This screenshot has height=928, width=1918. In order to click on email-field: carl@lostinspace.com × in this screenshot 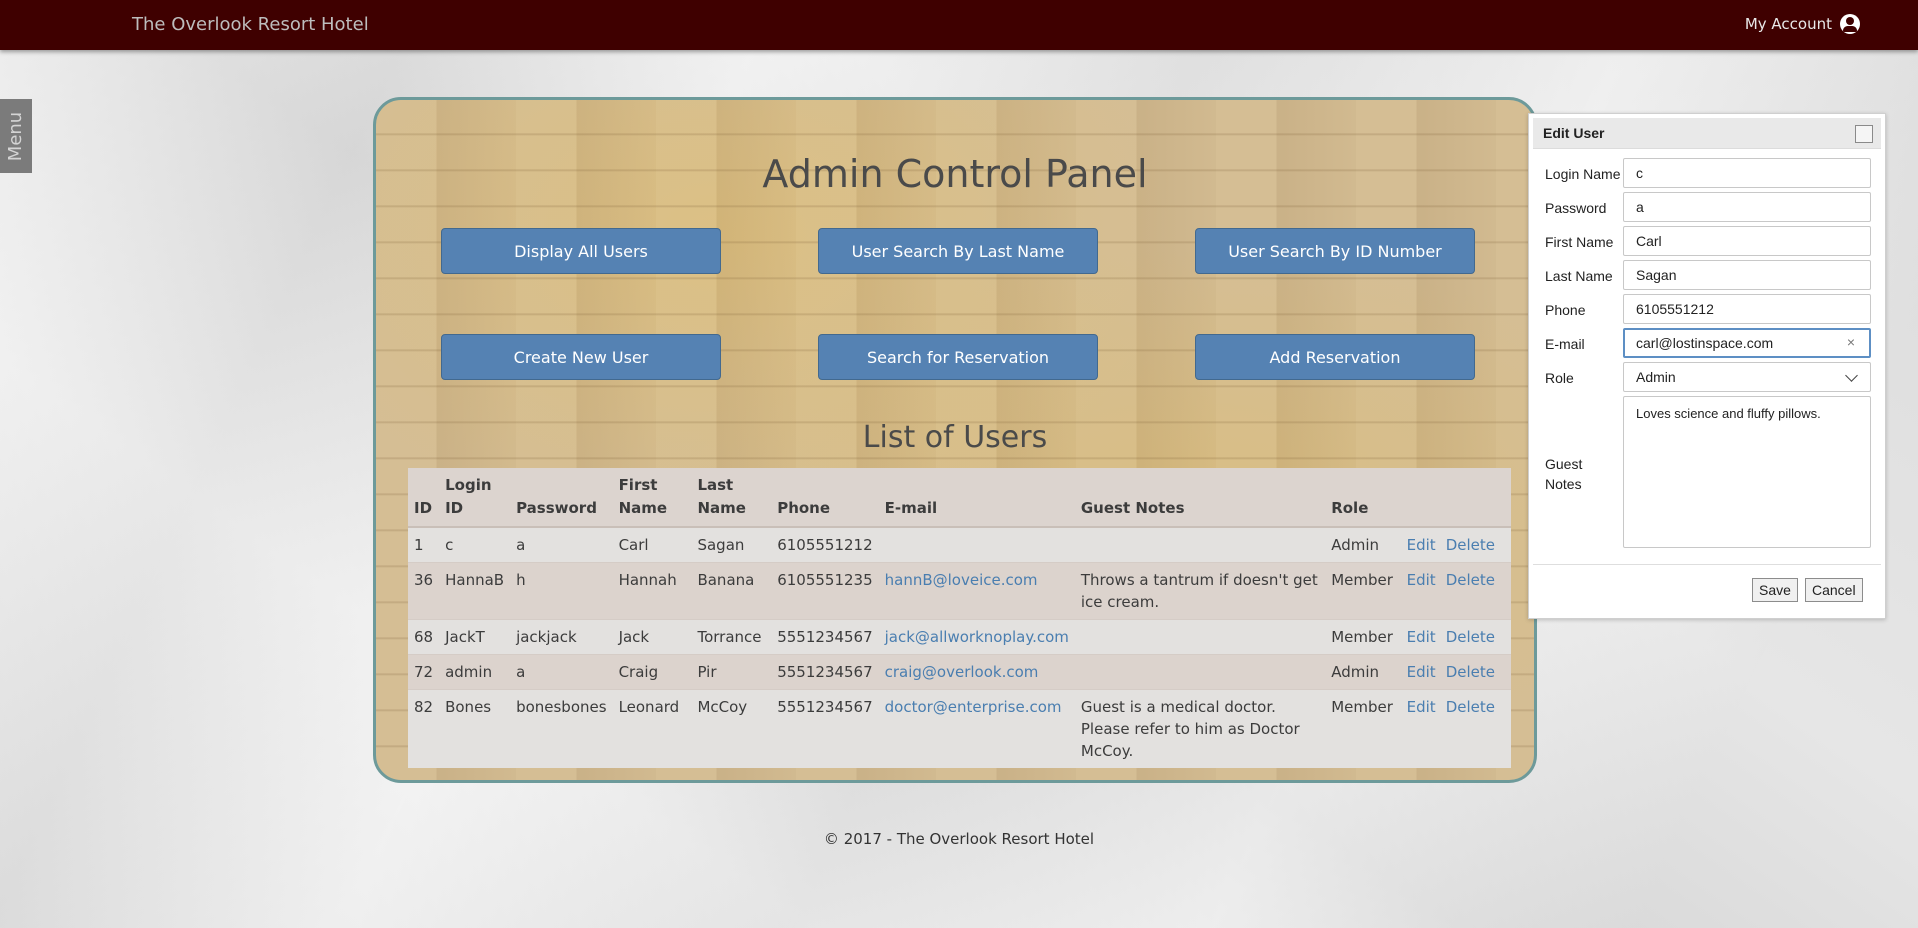, I will do `click(1747, 343)`.